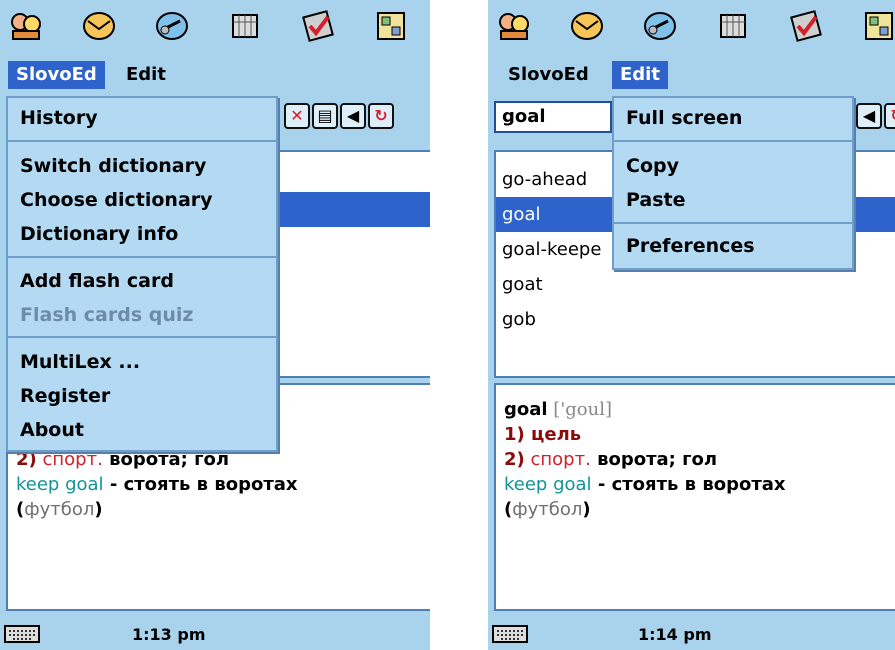  What do you see at coordinates (580, 409) in the screenshot?
I see `transcription: ['goul]` at bounding box center [580, 409].